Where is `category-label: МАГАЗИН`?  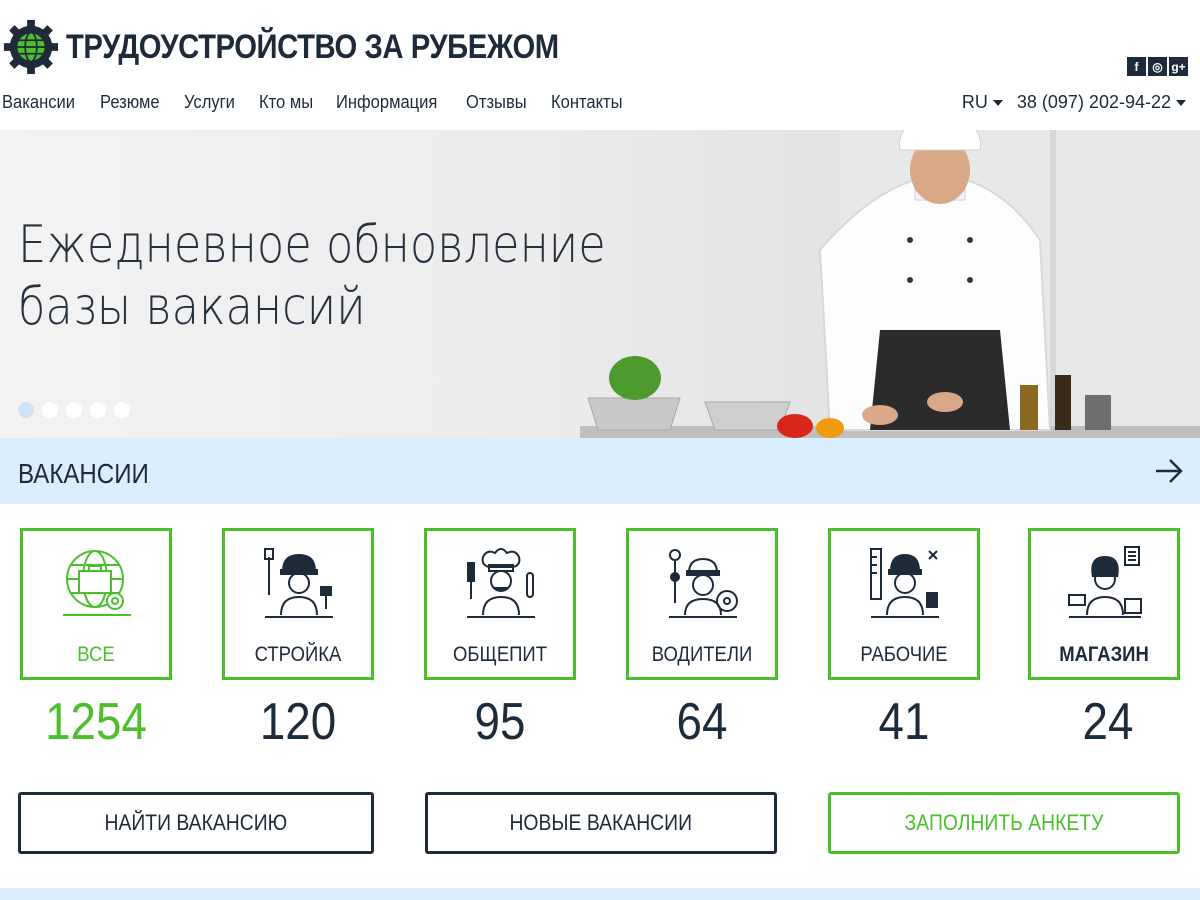
category-label: МАГАЗИН is located at coordinates (1104, 654).